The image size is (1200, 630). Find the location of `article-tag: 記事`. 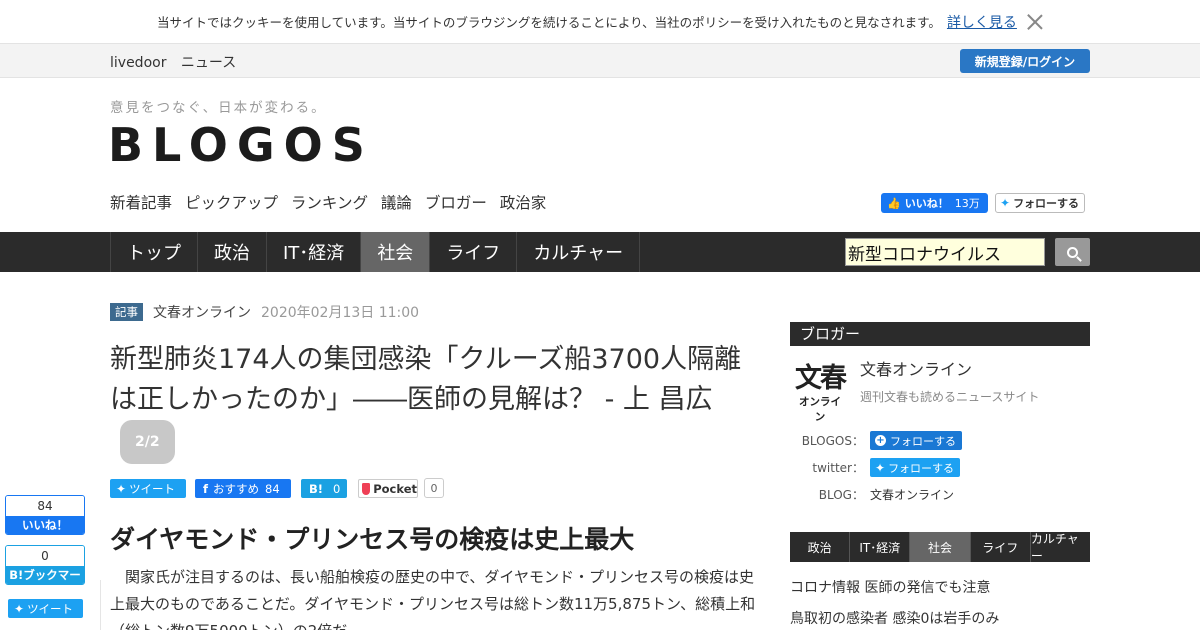

article-tag: 記事 is located at coordinates (126, 312).